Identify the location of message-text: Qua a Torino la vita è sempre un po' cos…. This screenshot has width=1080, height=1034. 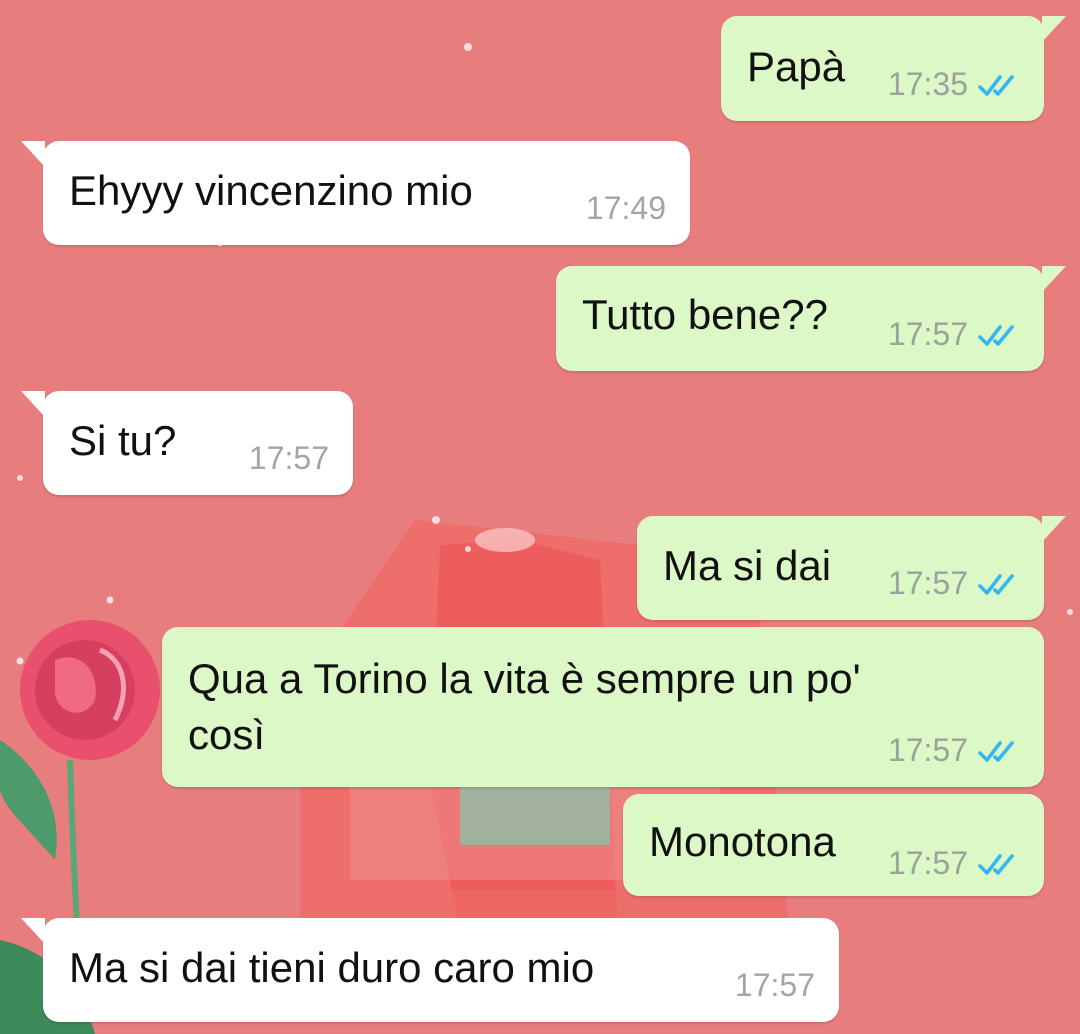
(524, 706).